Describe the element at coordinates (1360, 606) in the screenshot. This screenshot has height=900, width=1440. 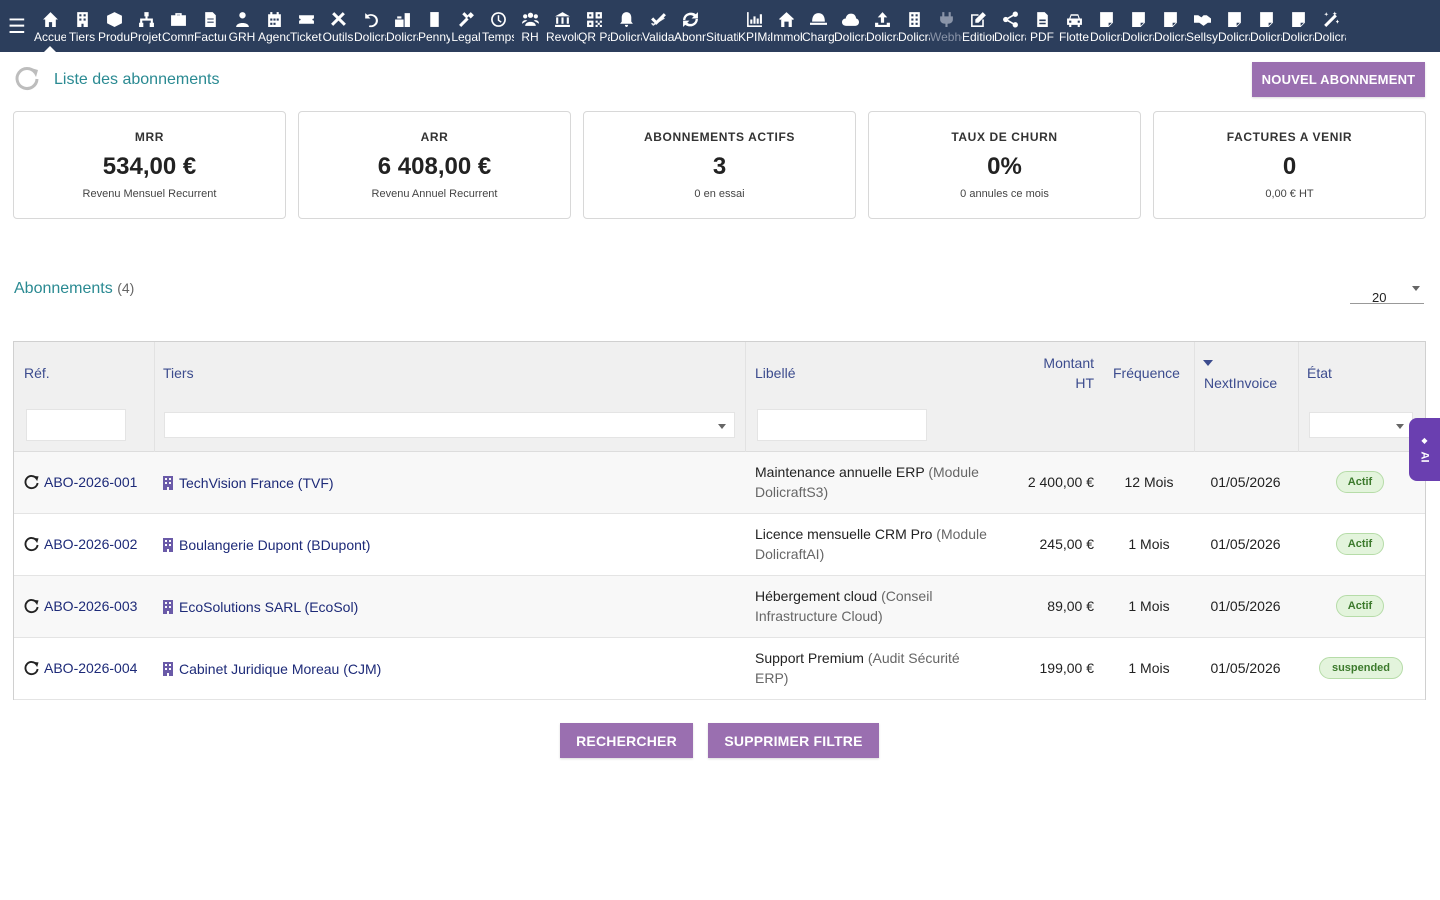
I see `status-badge: Actif` at that location.